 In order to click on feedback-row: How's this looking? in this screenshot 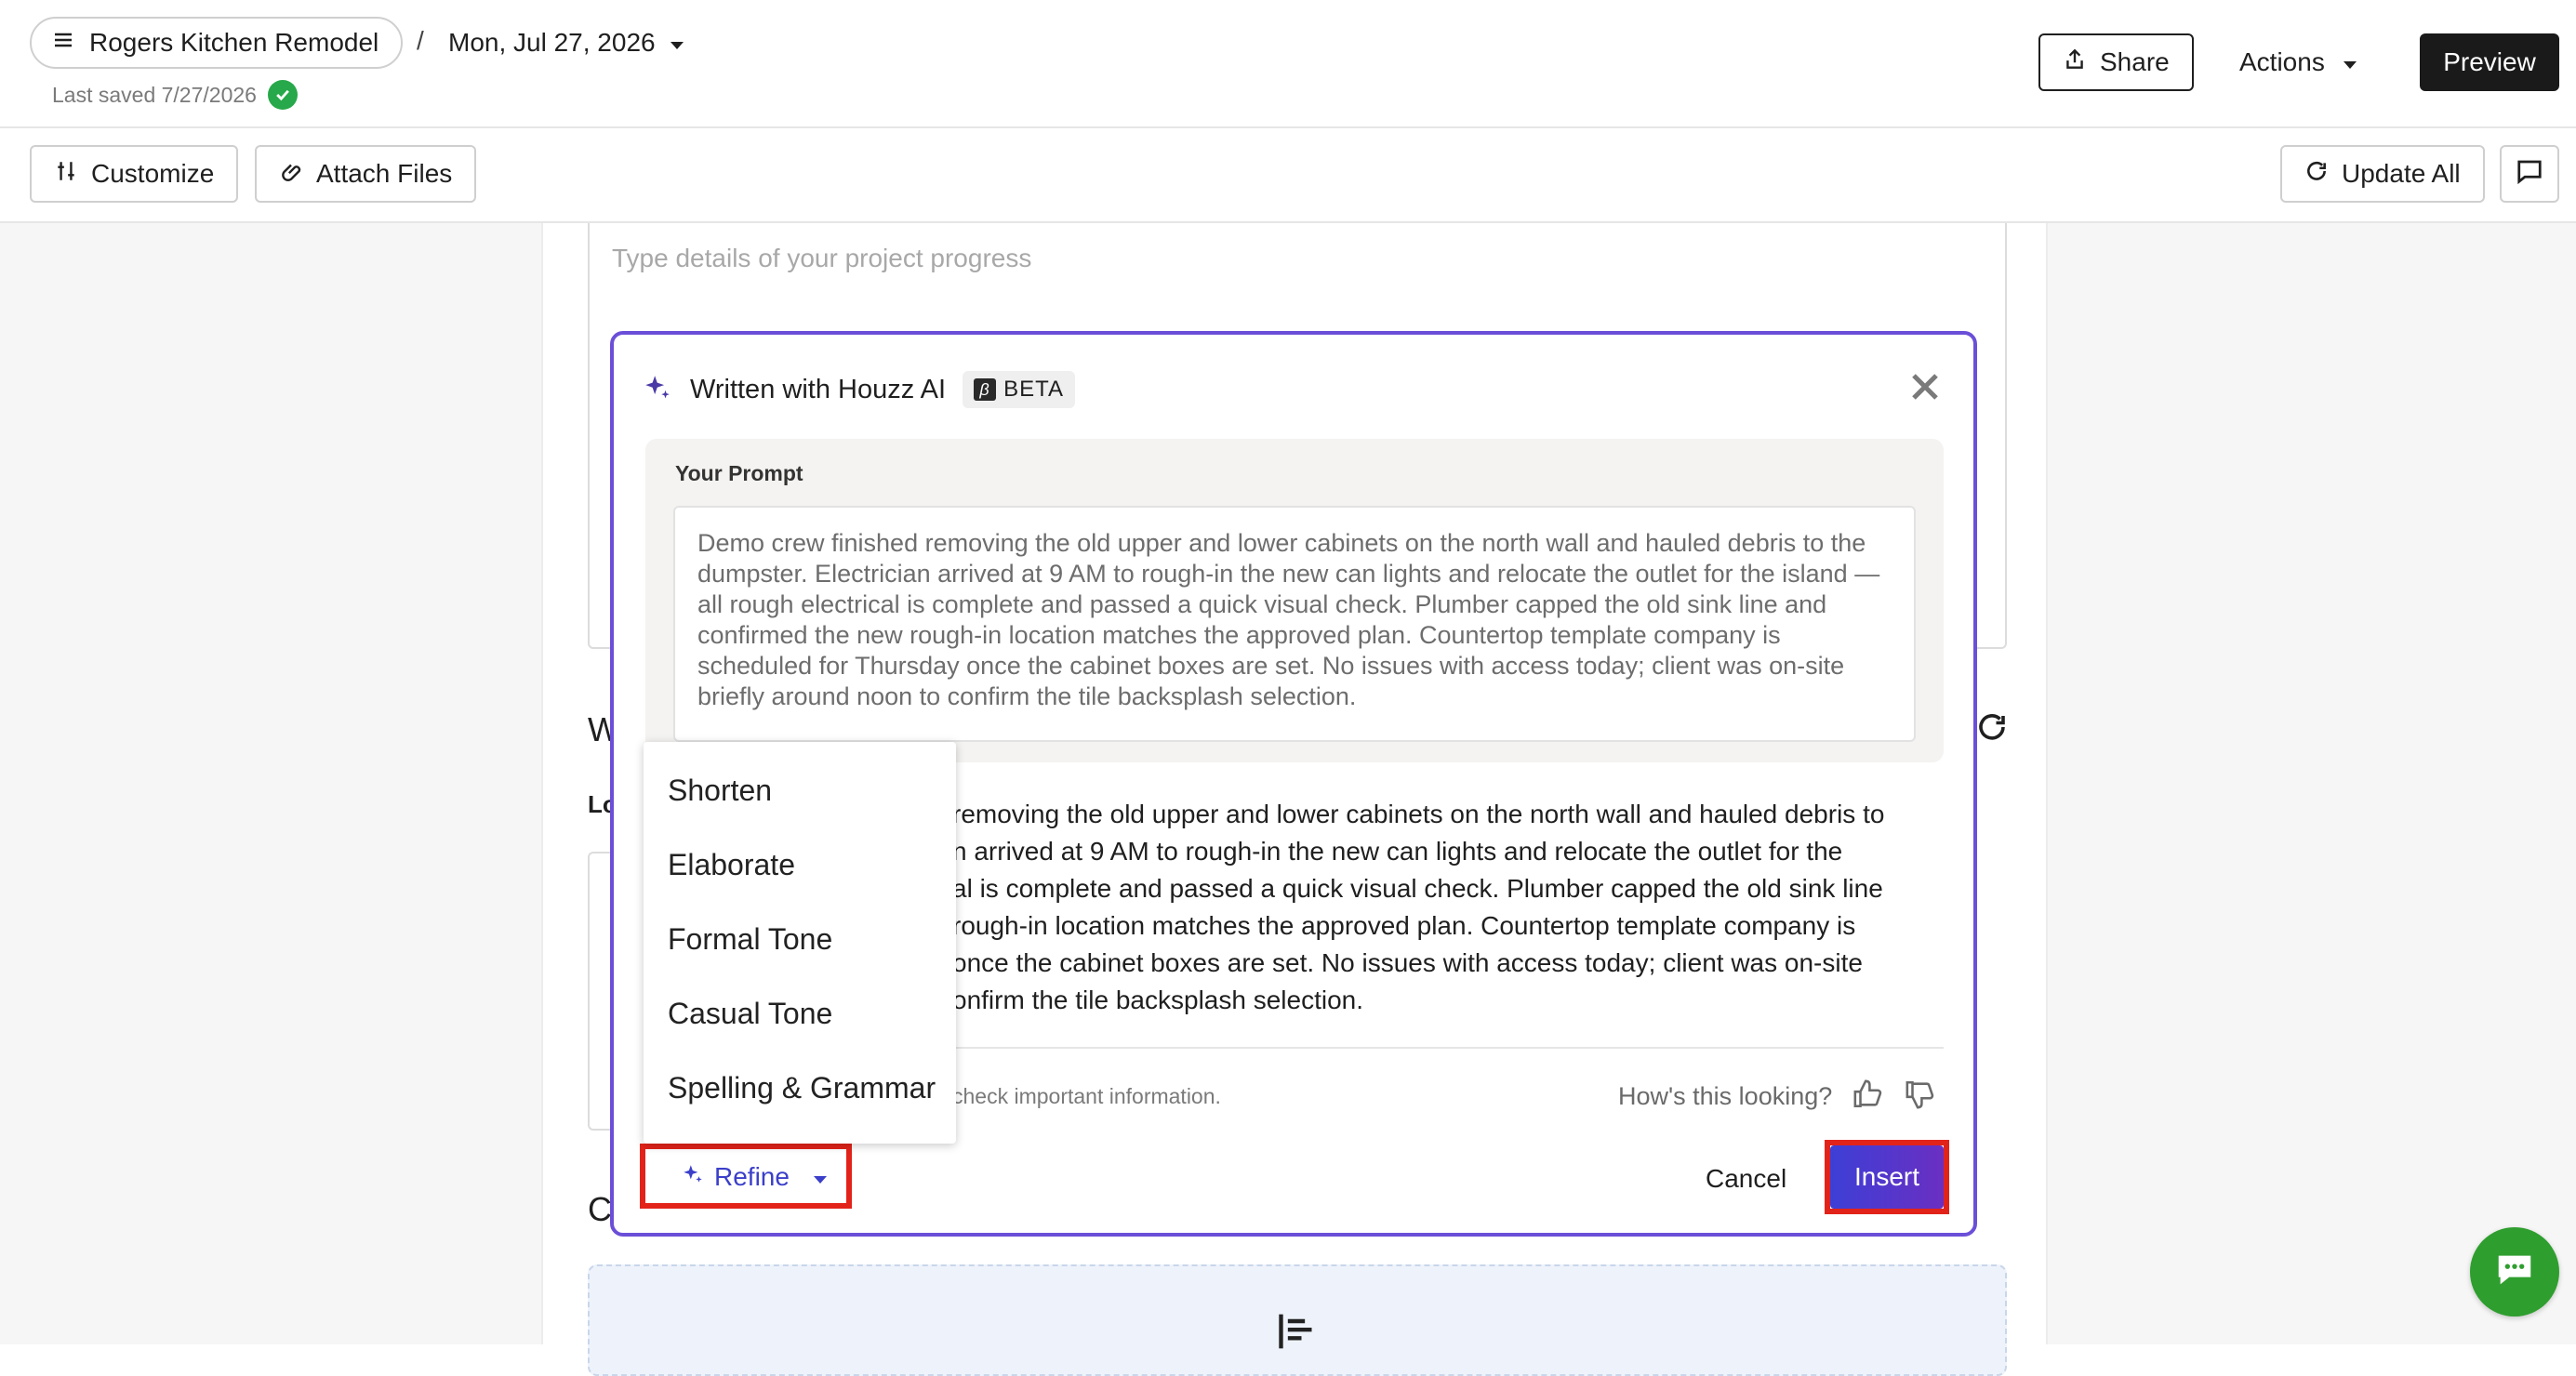, I will do `click(1777, 1096)`.